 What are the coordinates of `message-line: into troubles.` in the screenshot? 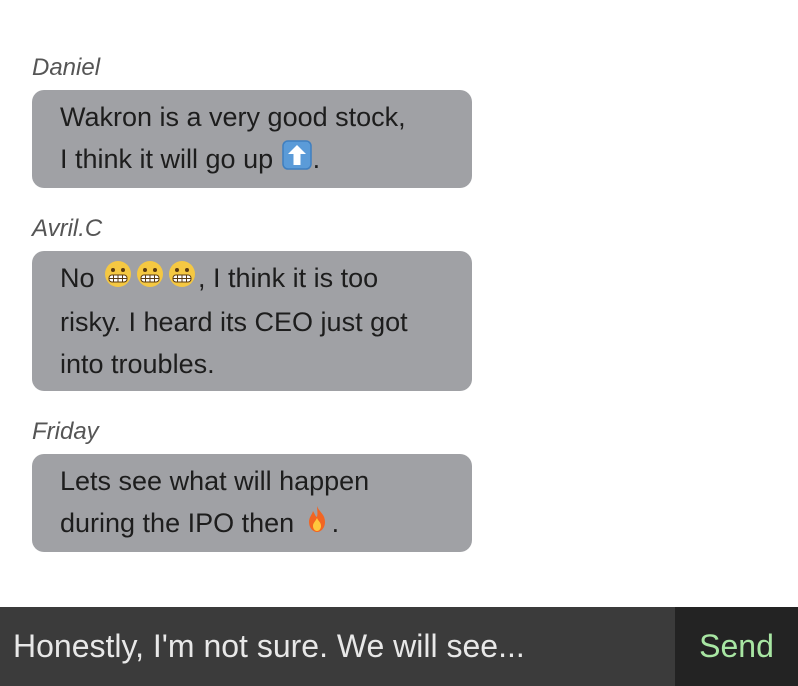 It's located at (137, 363).